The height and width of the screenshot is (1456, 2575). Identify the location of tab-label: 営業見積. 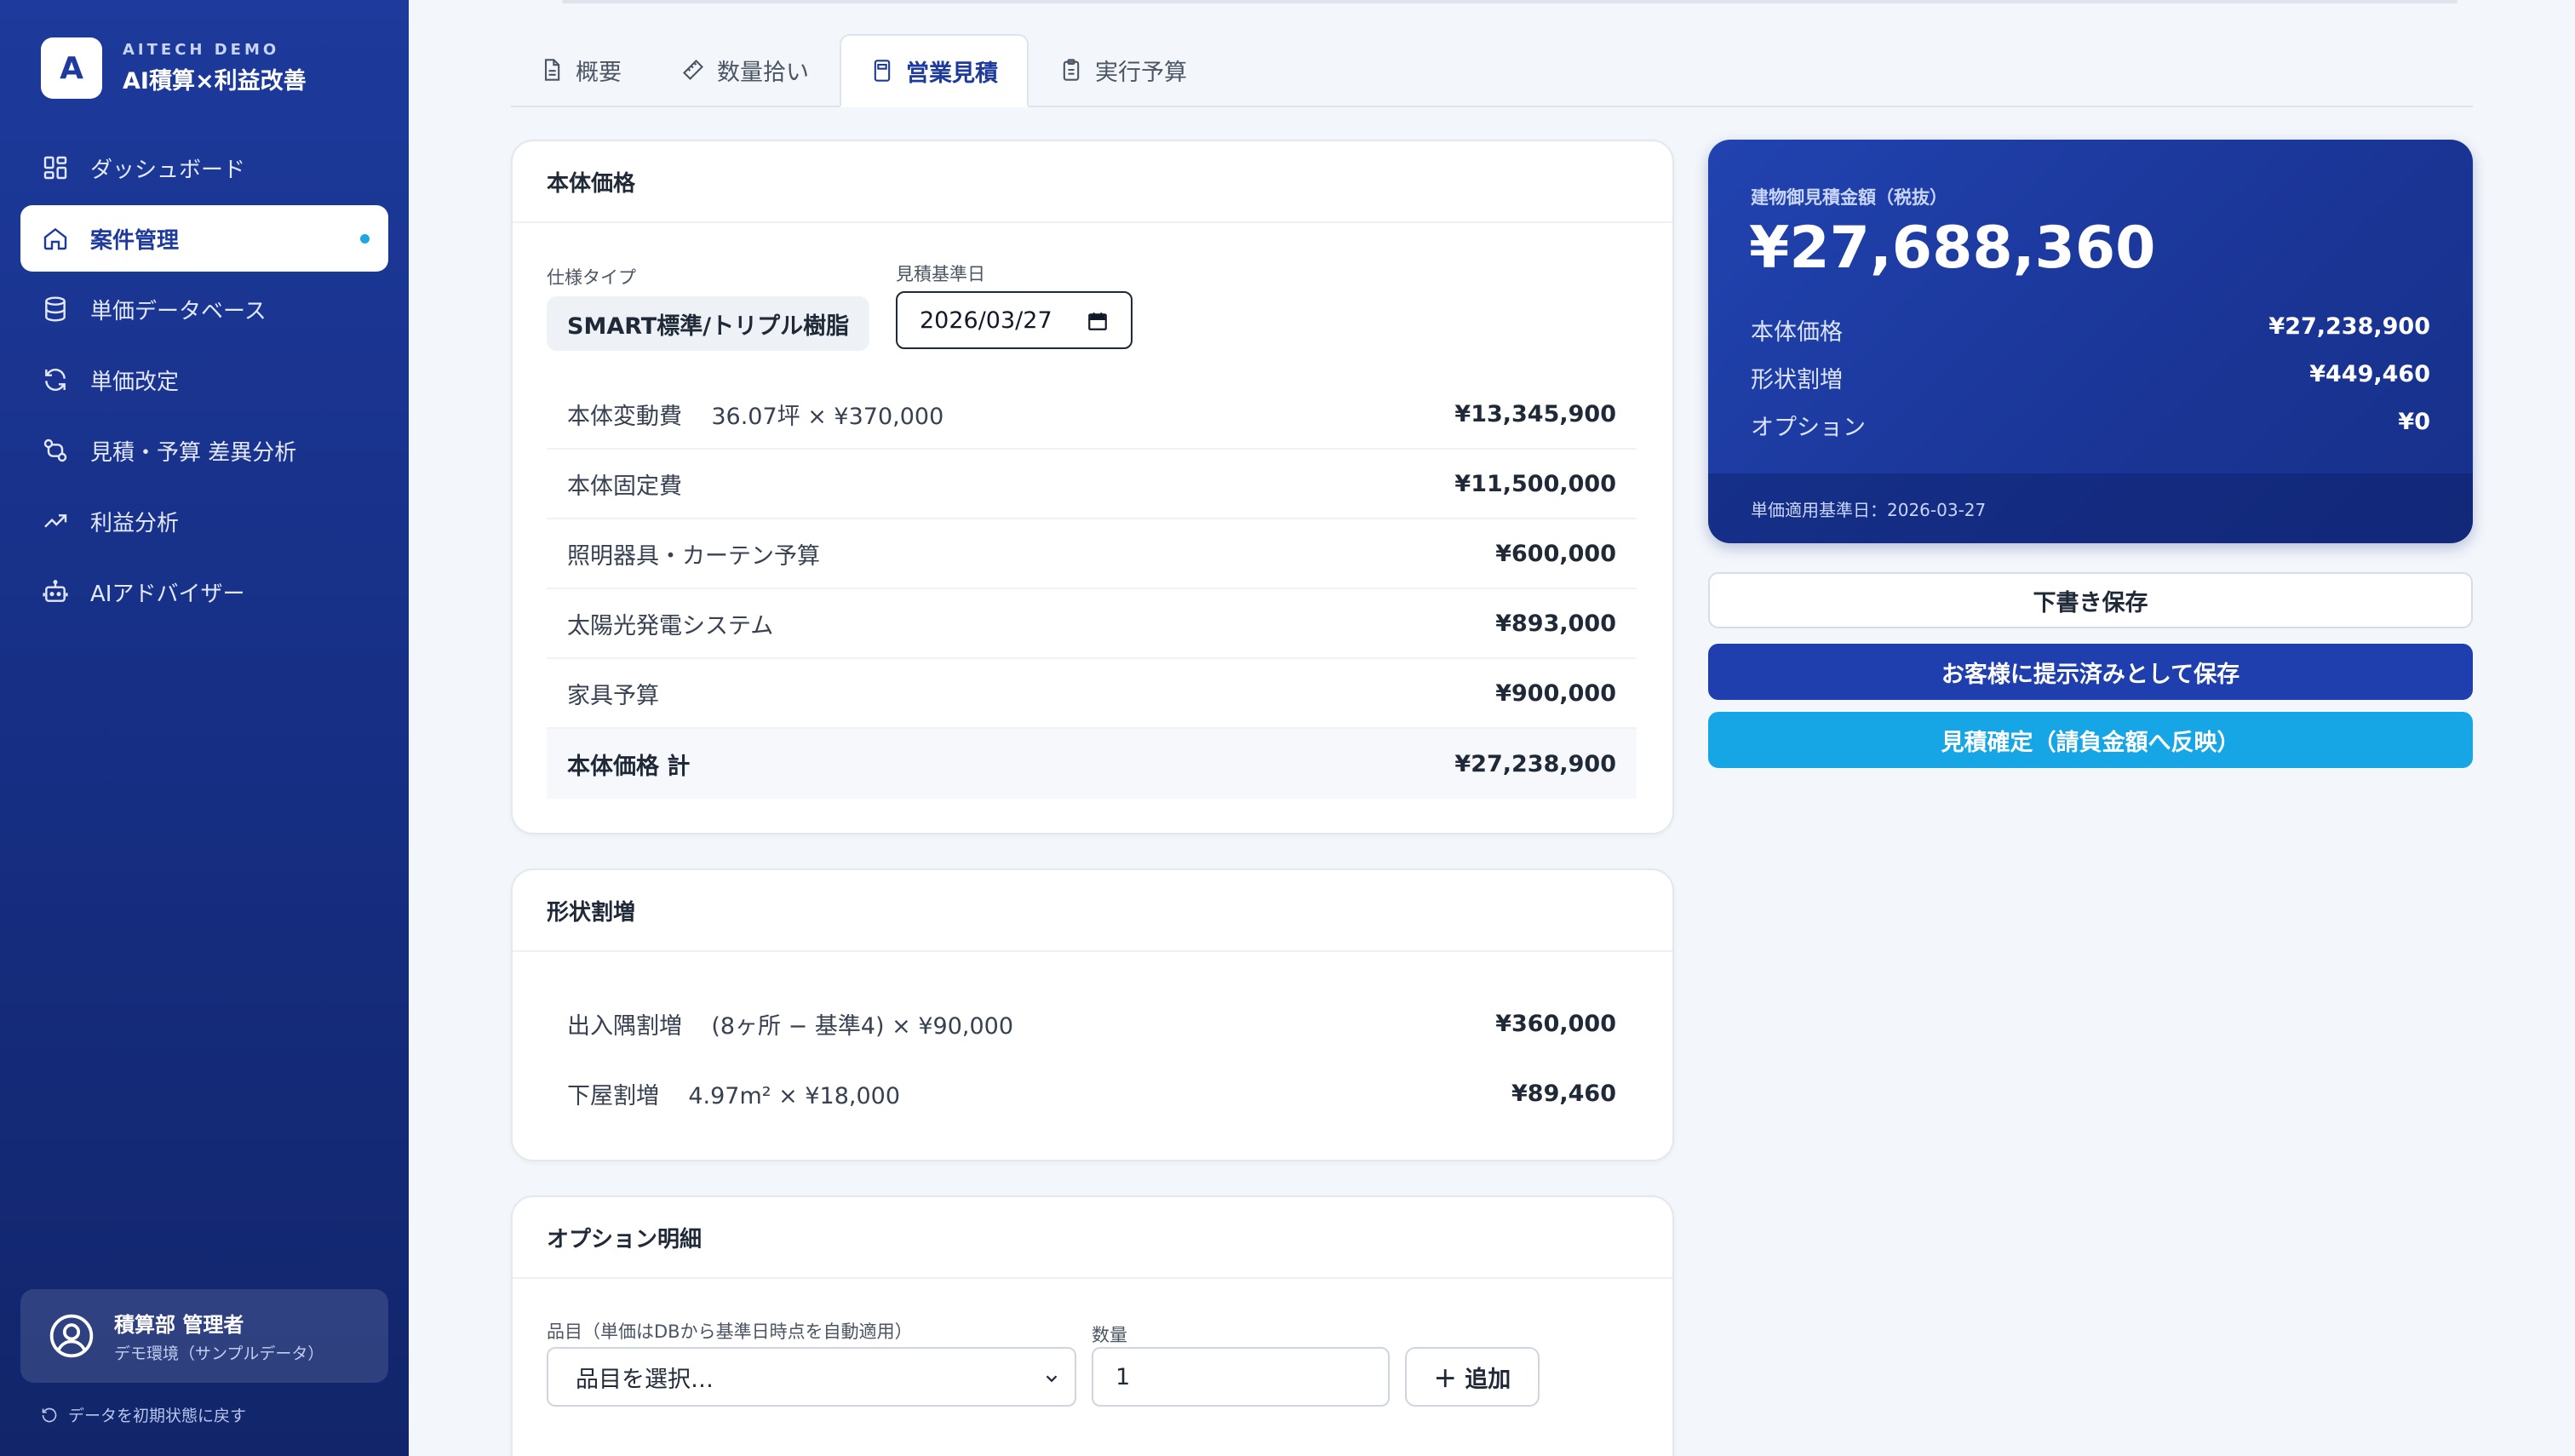
(952, 73).